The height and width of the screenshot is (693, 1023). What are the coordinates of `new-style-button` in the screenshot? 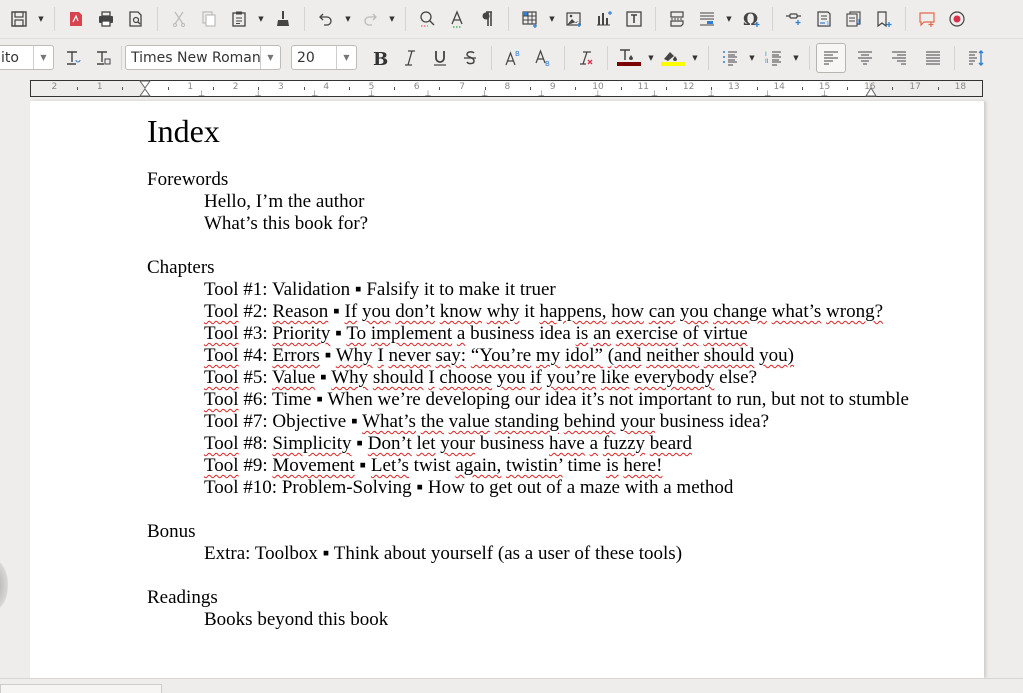 It's located at (103, 58).